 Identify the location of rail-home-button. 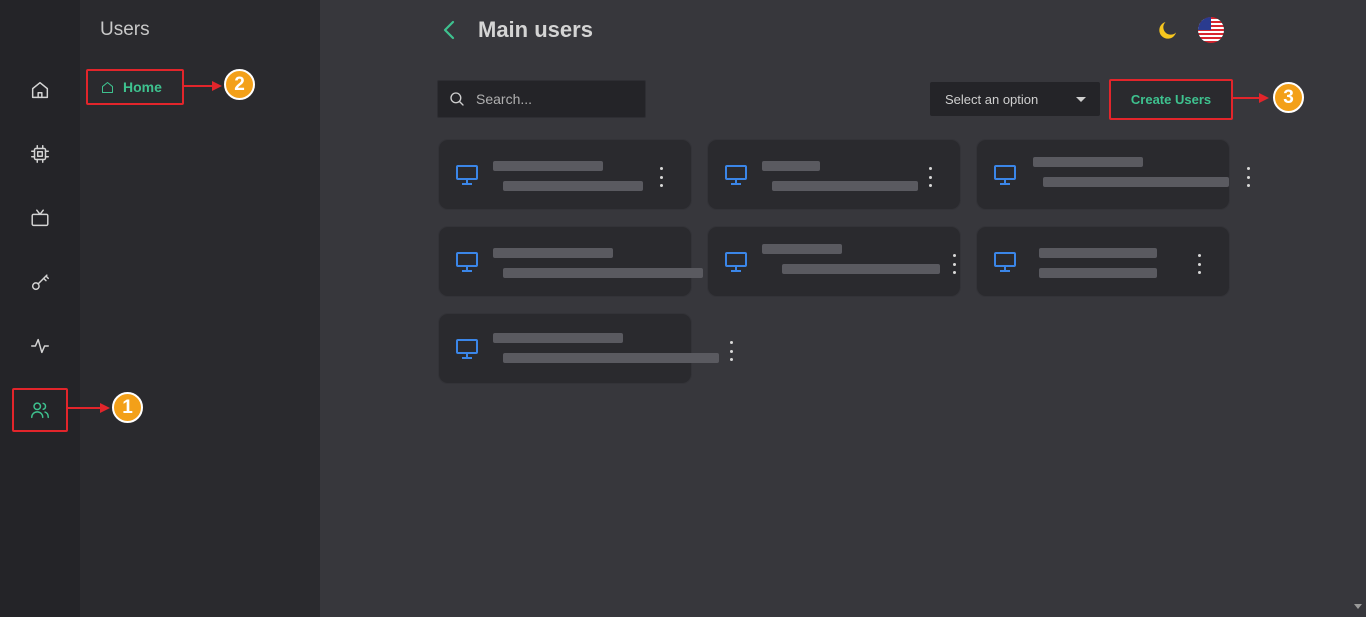
(40, 90).